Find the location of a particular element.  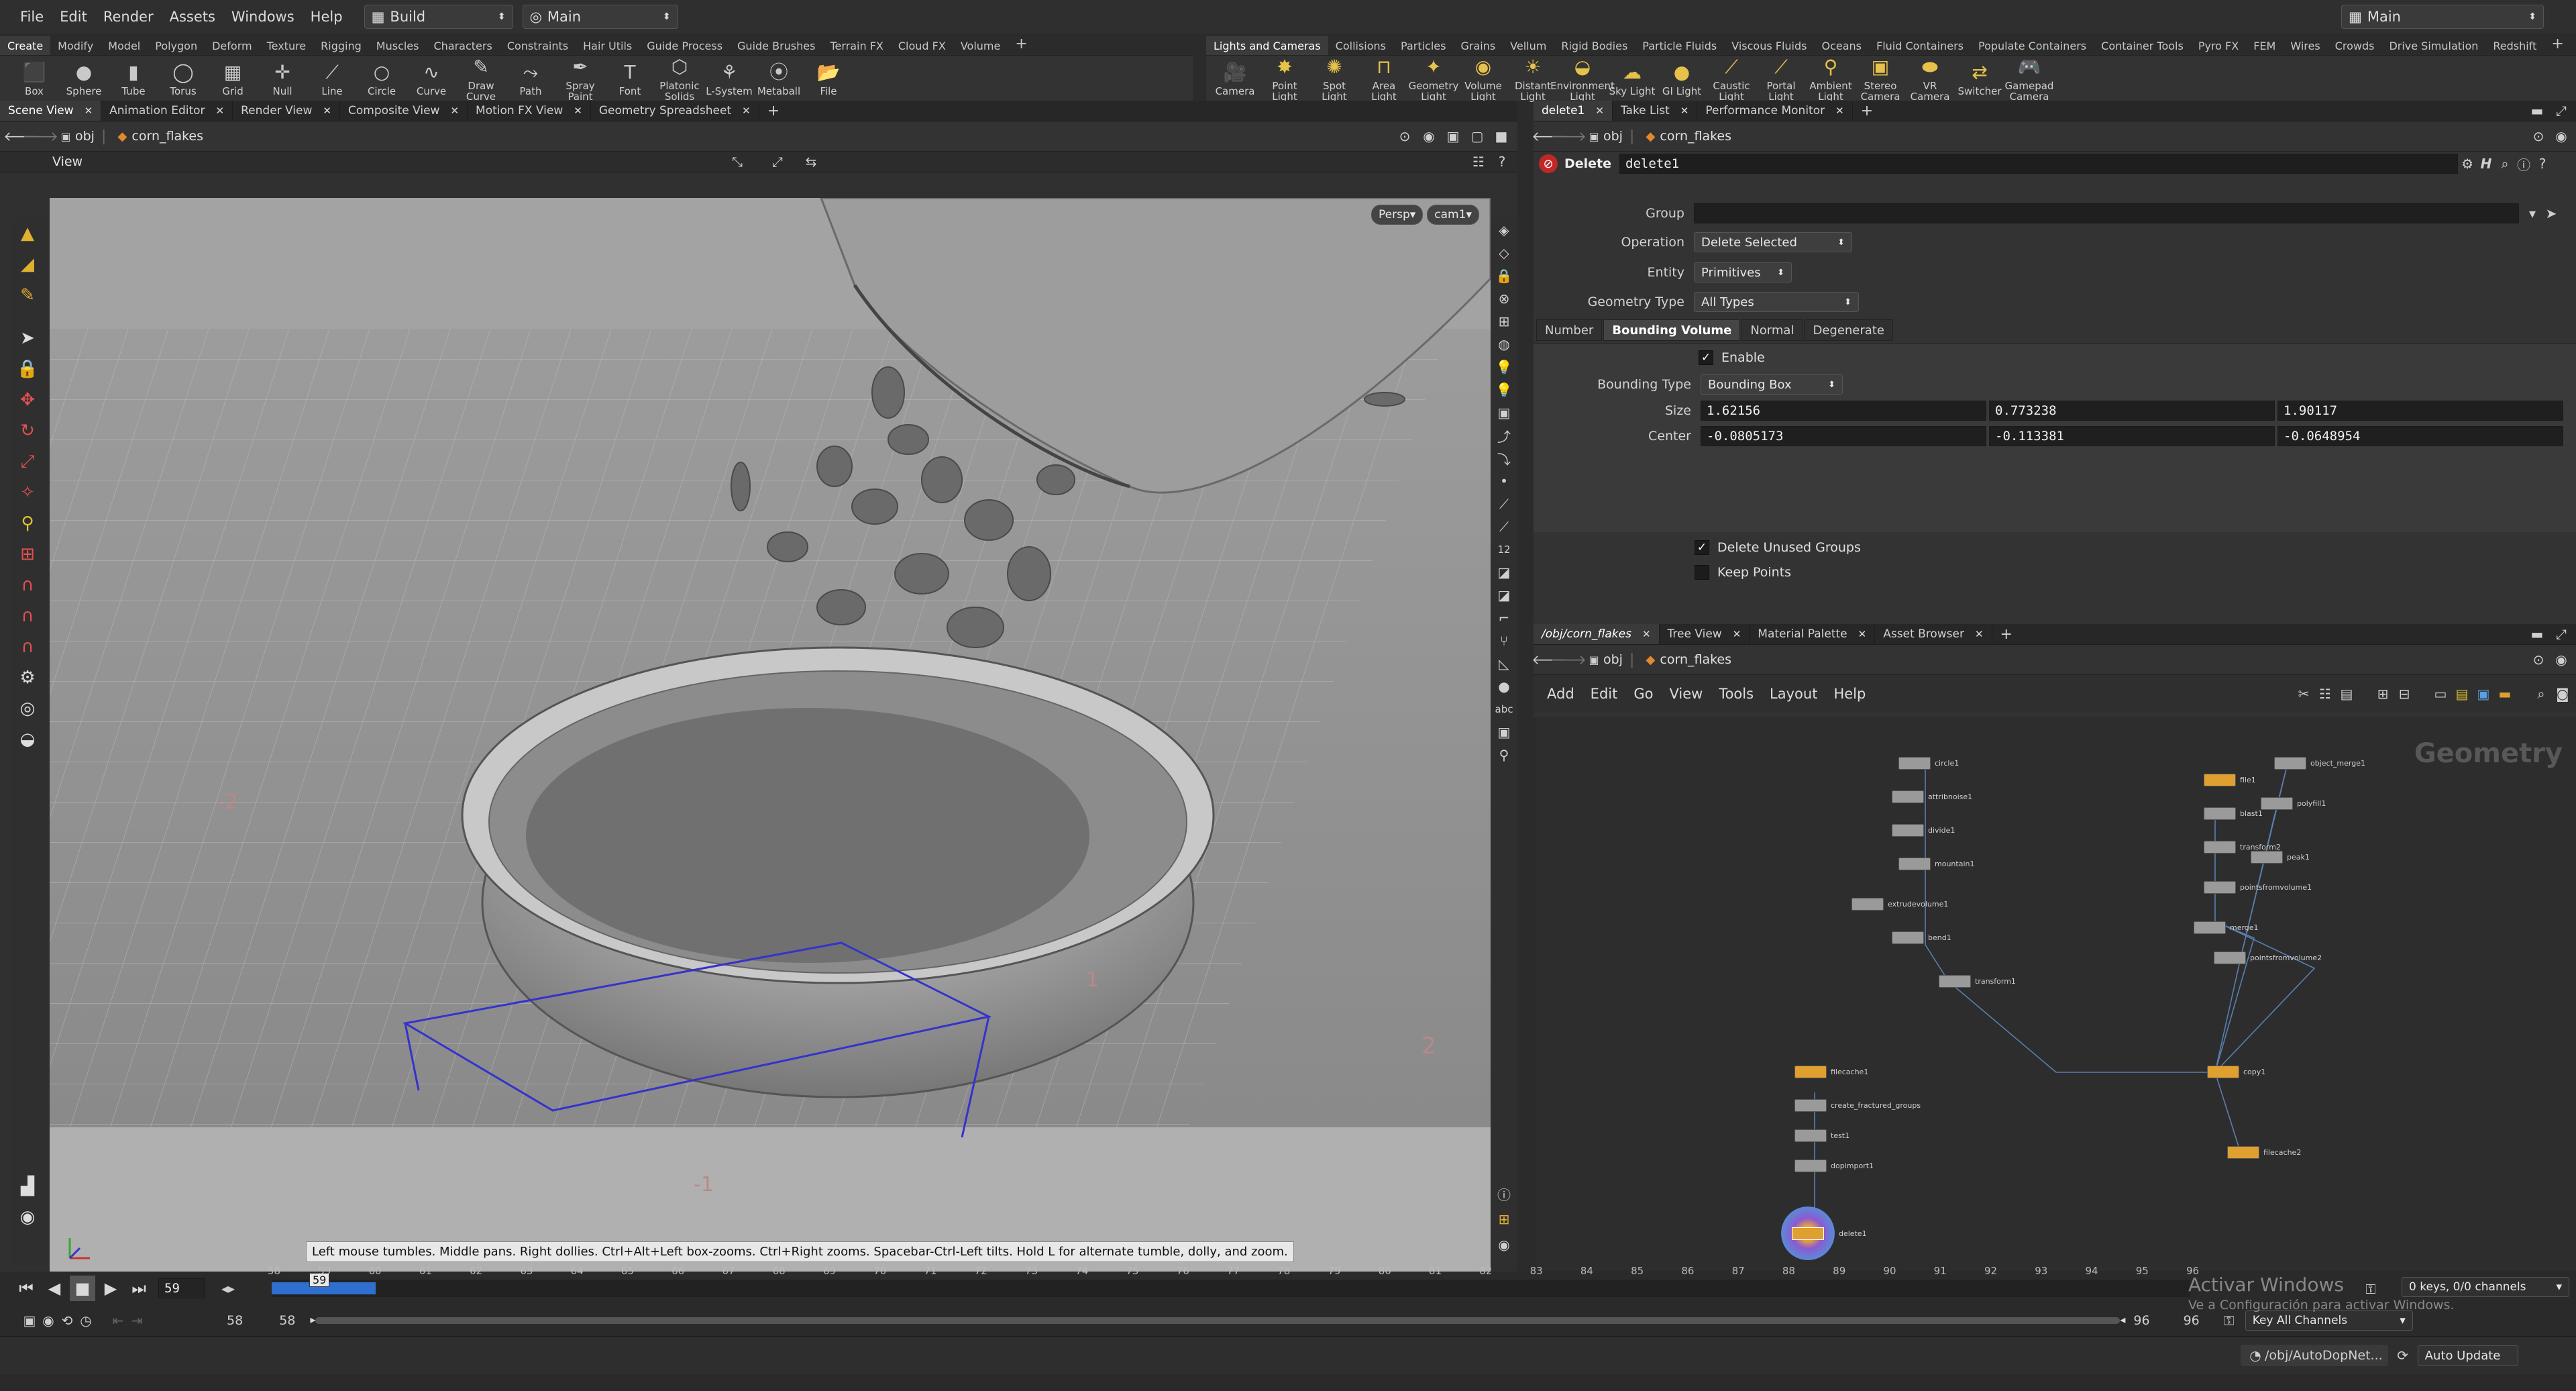

scale-tool-icon: ⤢ is located at coordinates (27, 461).